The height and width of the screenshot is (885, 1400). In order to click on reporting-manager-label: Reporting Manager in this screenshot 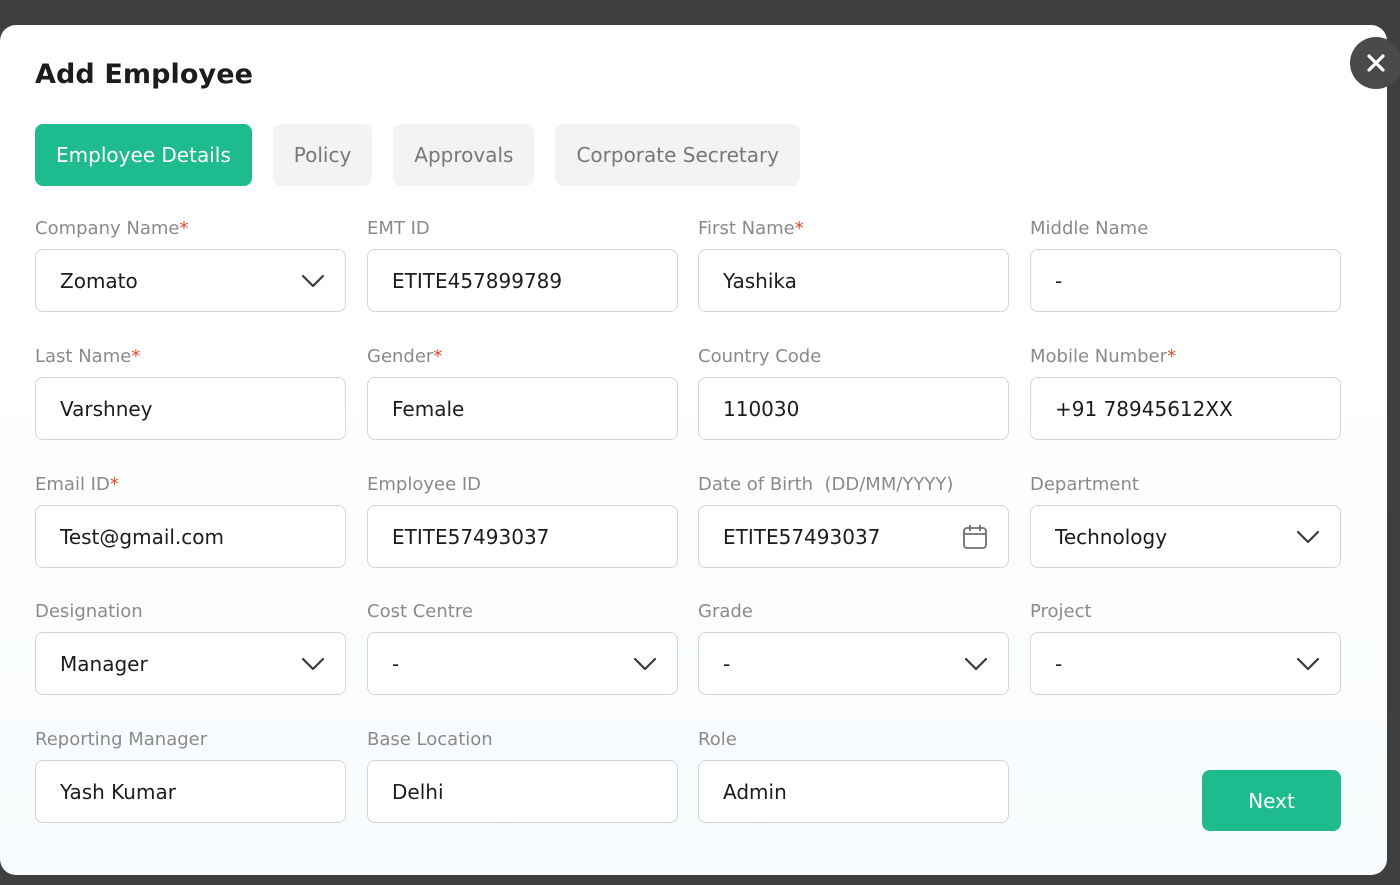, I will do `click(121, 739)`.